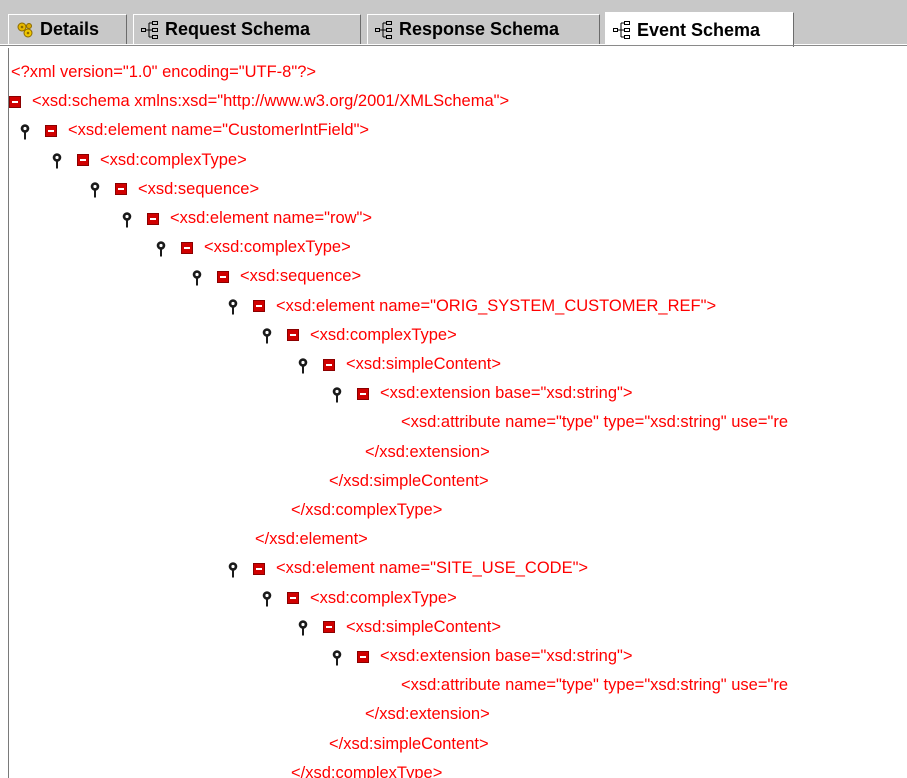  I want to click on tree-node: <xsd:element name="SITE_USE_CODE">, so click(407, 568).